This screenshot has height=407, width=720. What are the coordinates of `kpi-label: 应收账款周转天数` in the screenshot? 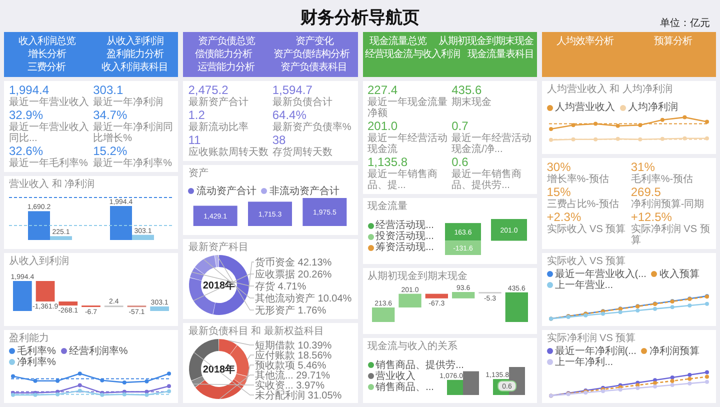 It's located at (228, 152).